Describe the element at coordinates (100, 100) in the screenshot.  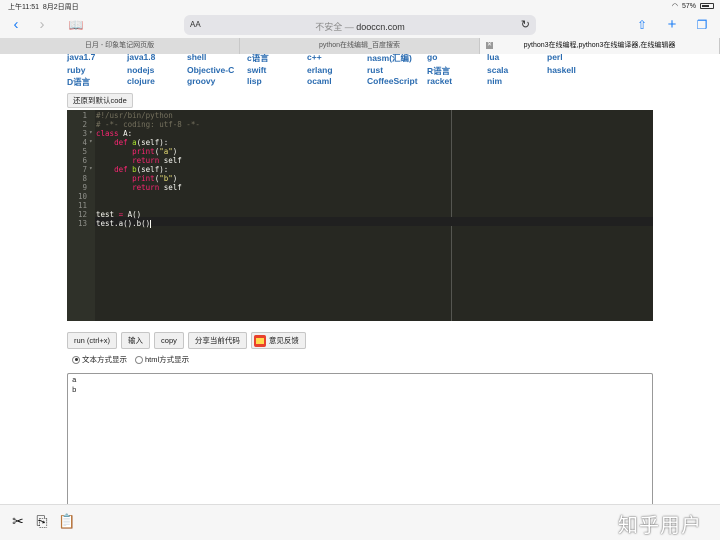
I see `reset-code-button: 还原到默认code` at that location.